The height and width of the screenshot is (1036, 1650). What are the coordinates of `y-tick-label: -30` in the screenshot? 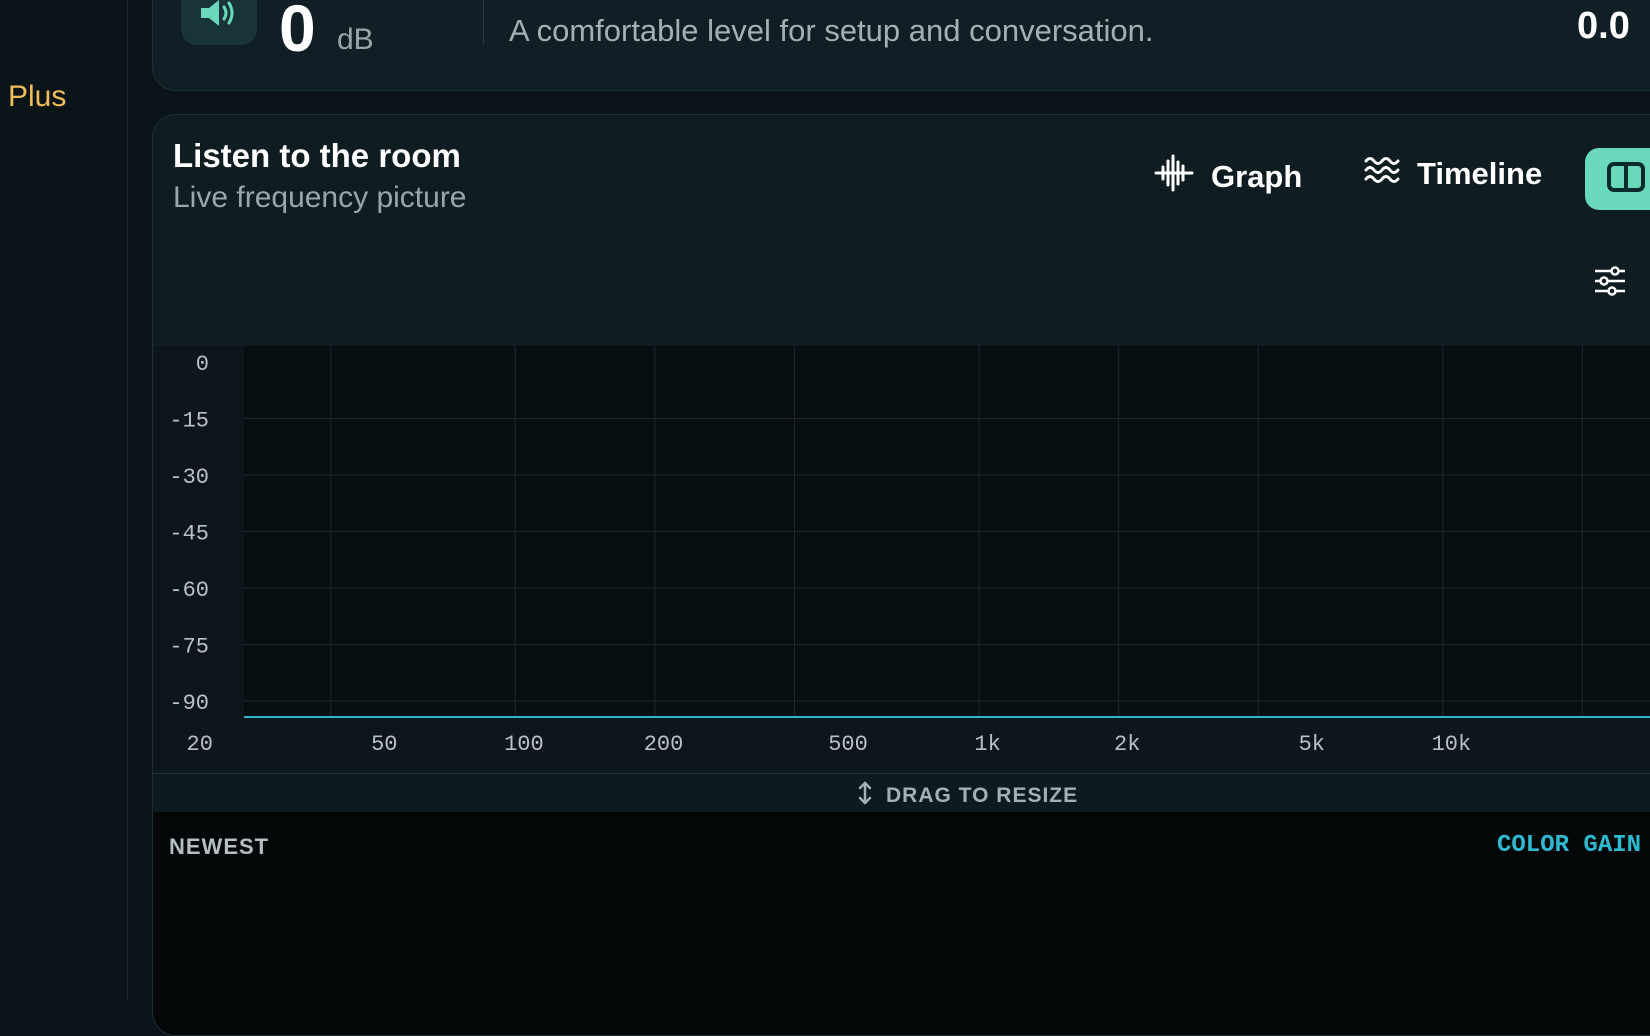 It's located at (189, 477).